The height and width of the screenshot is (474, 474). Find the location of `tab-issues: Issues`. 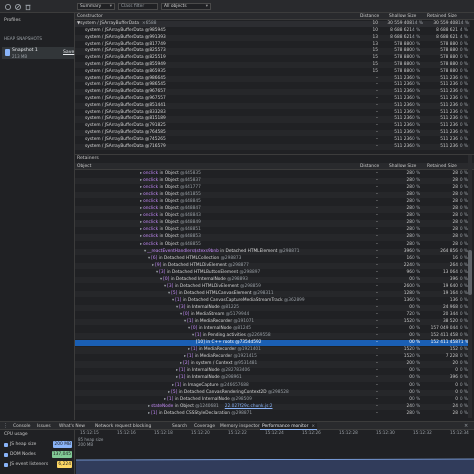

tab-issues: Issues is located at coordinates (44, 426).